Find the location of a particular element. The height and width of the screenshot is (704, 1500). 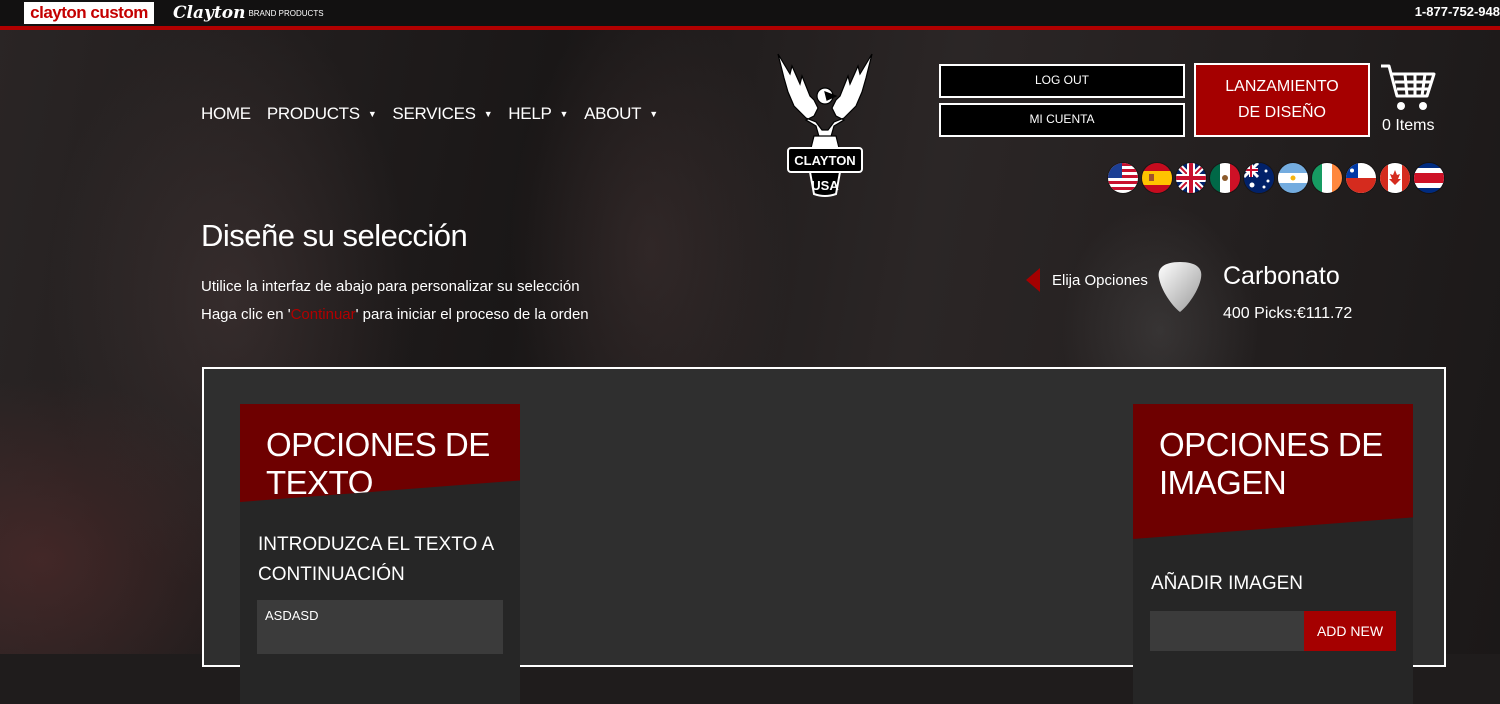

logo-name-text: CLAYTON is located at coordinates (824, 160).